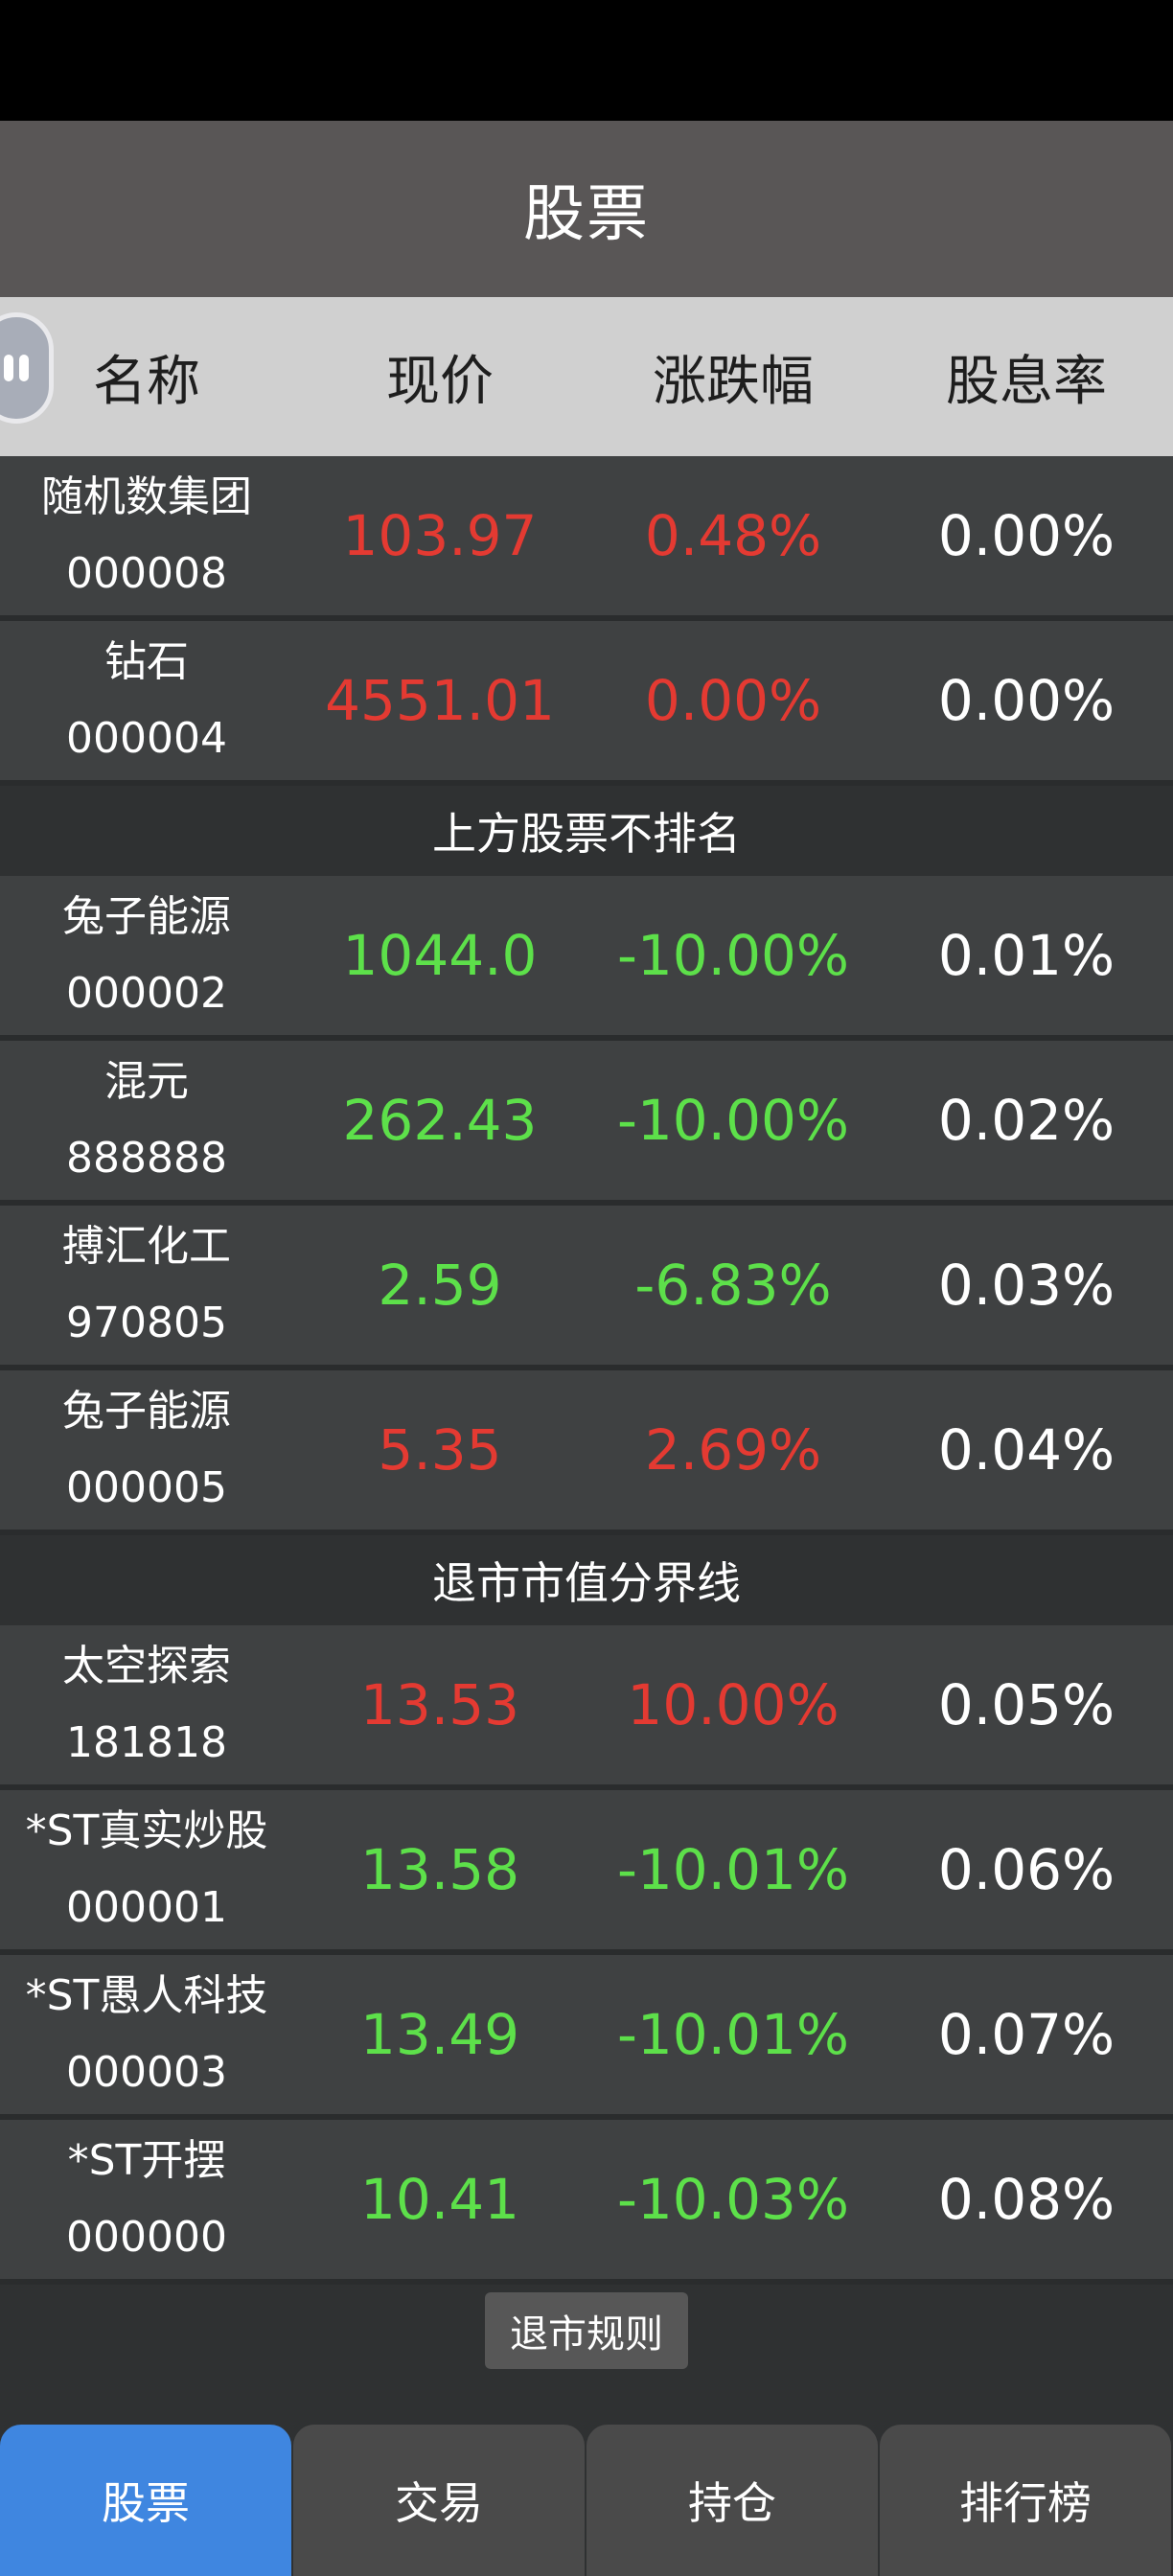 This screenshot has height=2576, width=1173. Describe the element at coordinates (734, 381) in the screenshot. I see `header-change: 涨跌幅` at that location.